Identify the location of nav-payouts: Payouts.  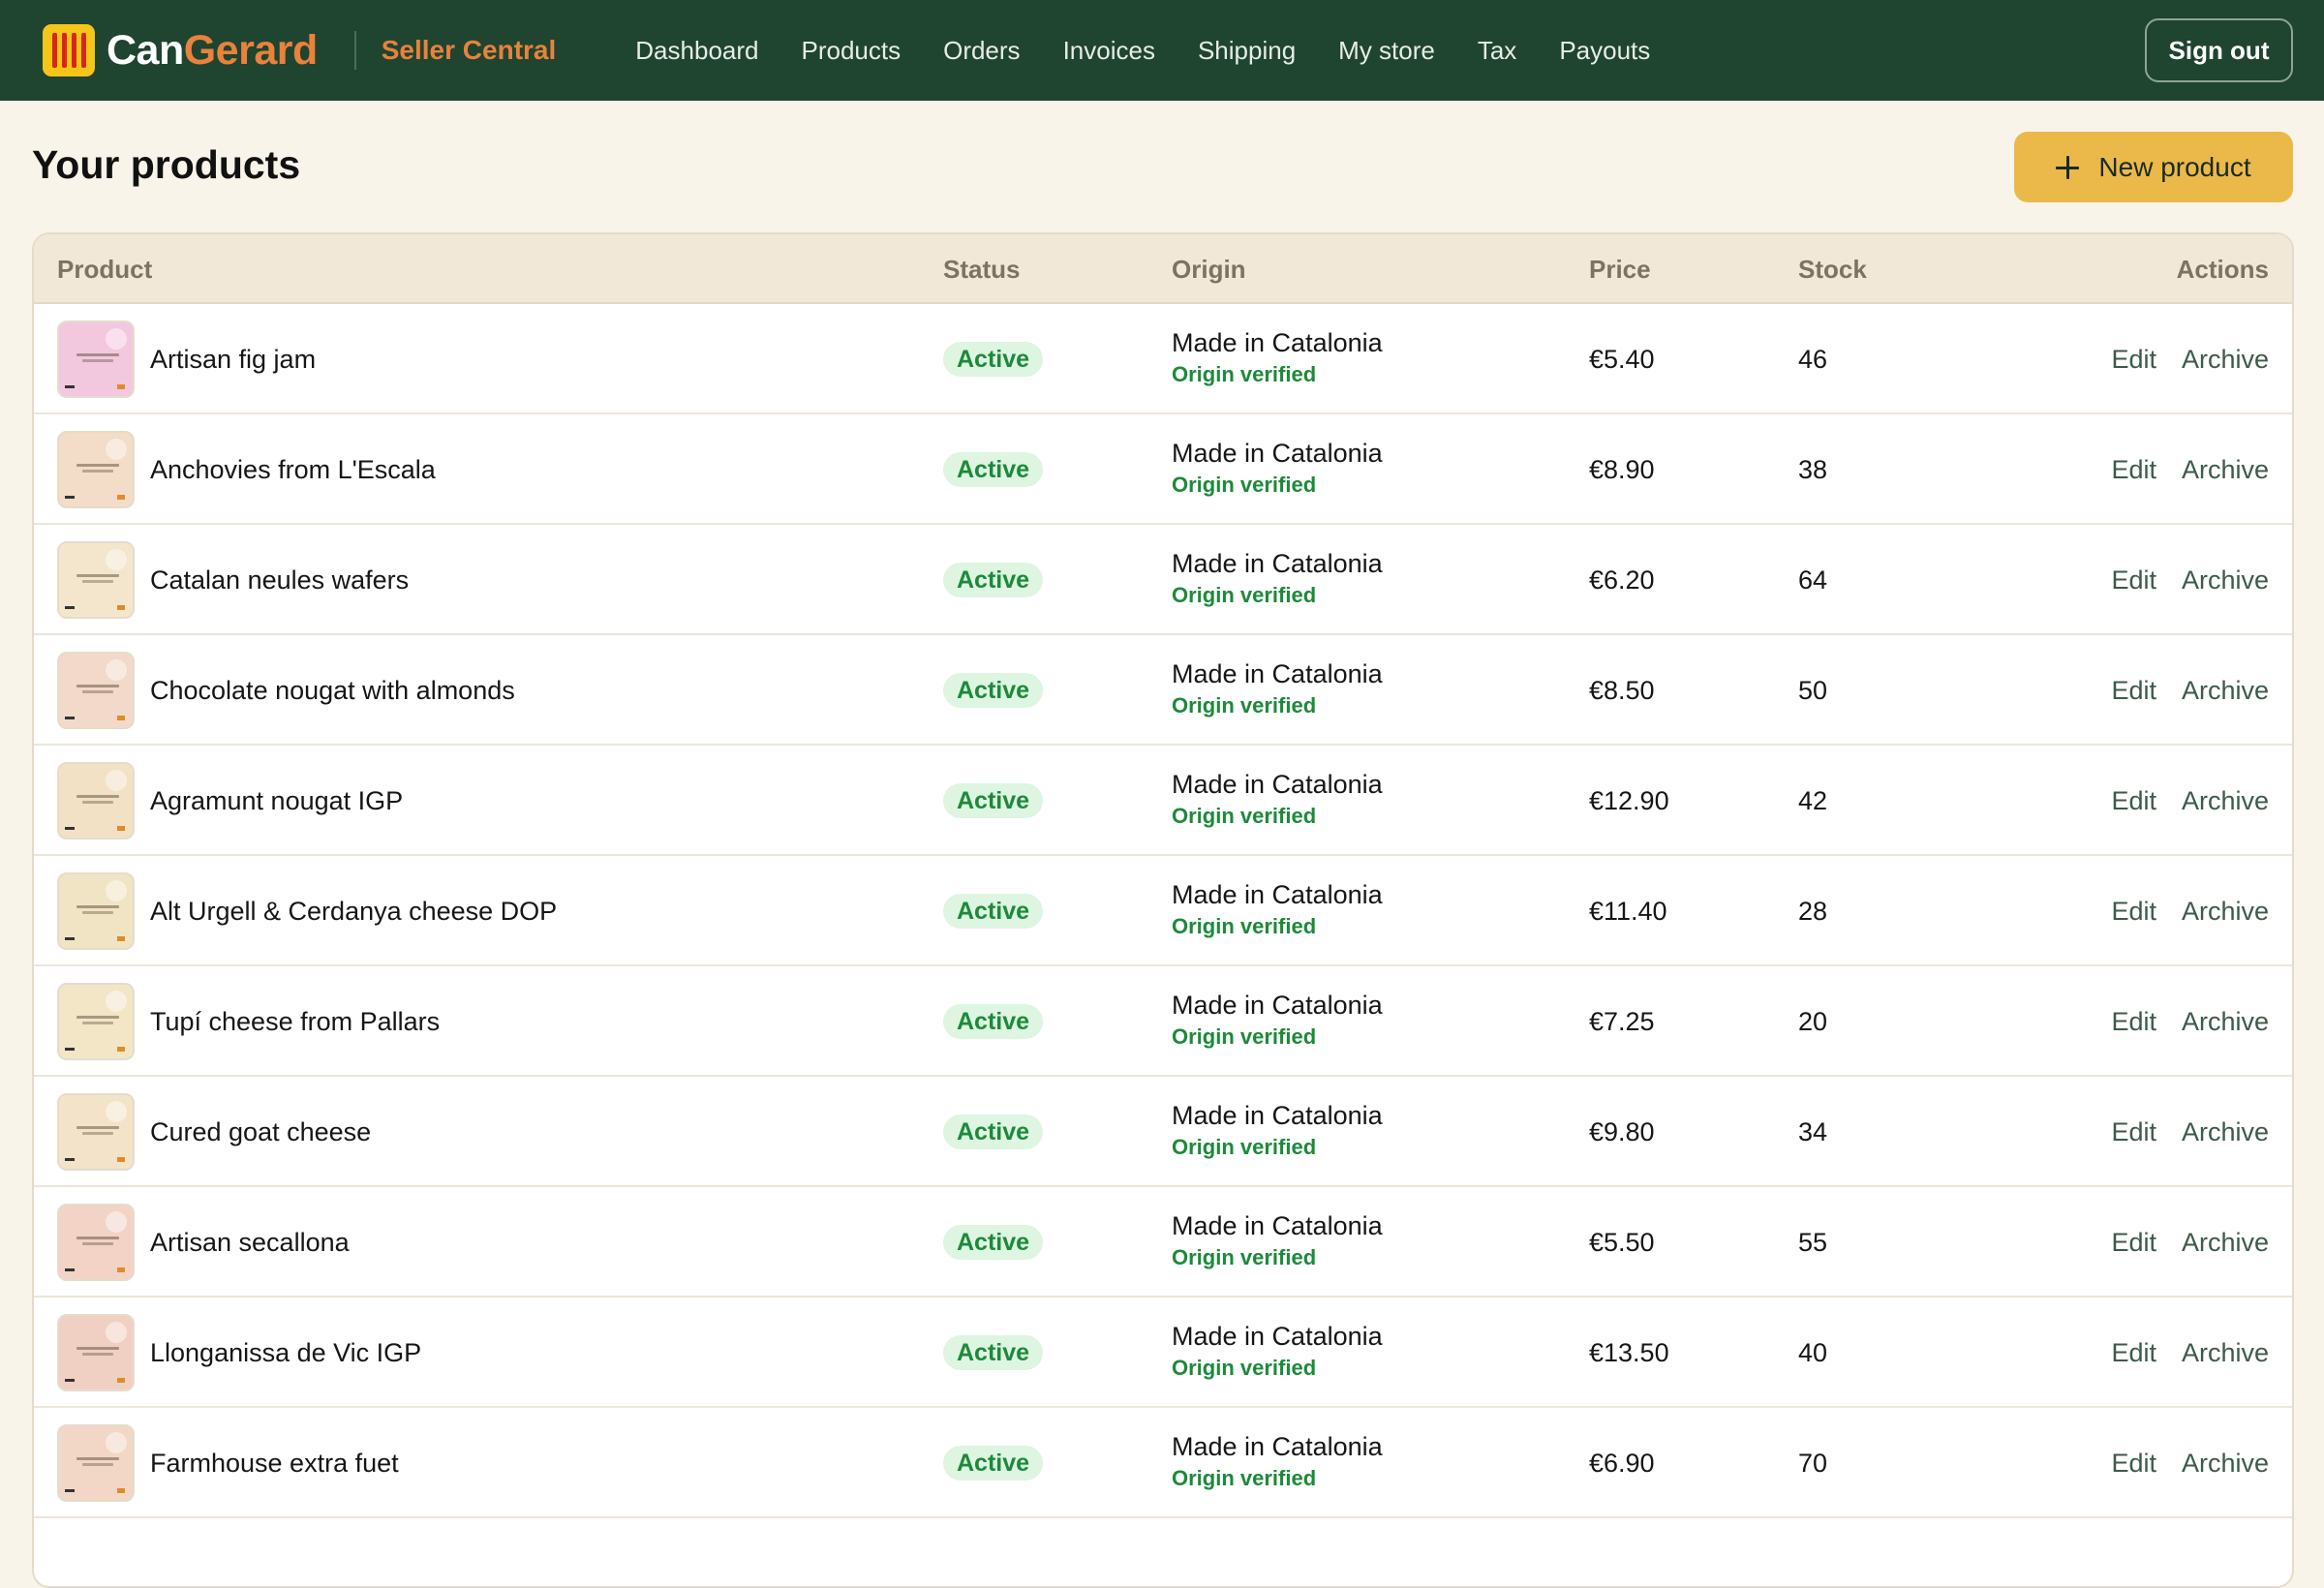
(1605, 51).